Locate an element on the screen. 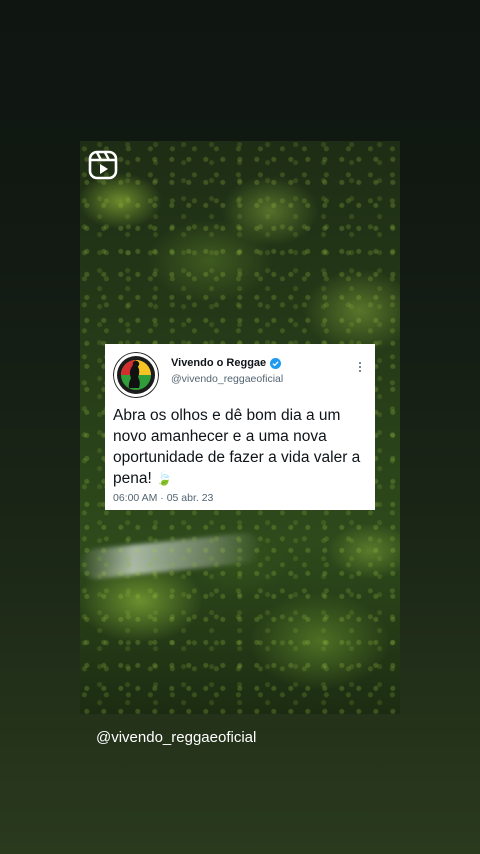 The width and height of the screenshot is (480, 854). waterfall-stream is located at coordinates (171, 556).